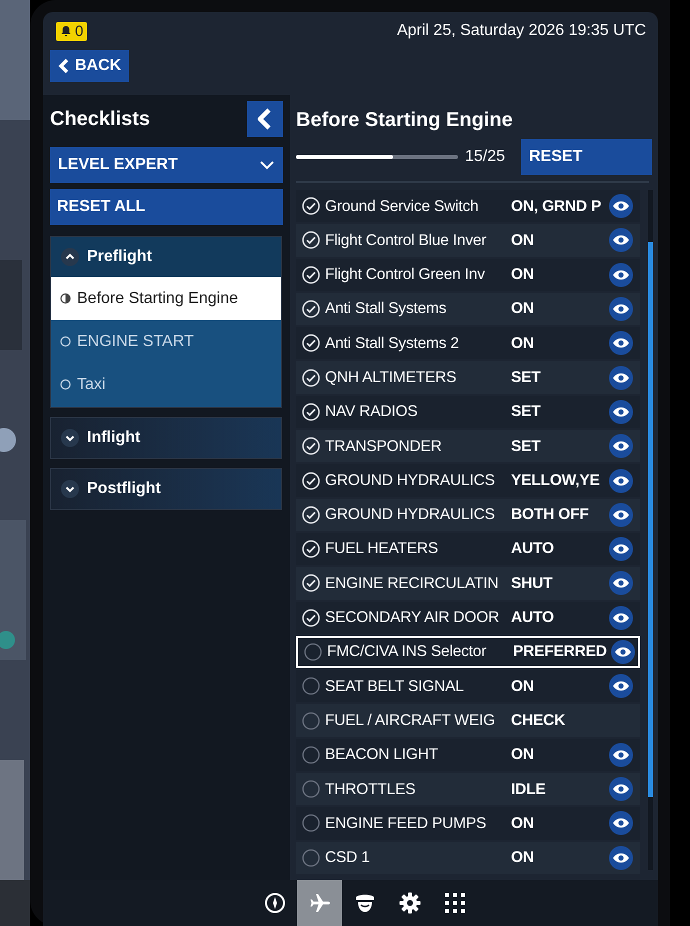 The width and height of the screenshot is (690, 926). Describe the element at coordinates (100, 119) in the screenshot. I see `sidebar-title: Checklists` at that location.